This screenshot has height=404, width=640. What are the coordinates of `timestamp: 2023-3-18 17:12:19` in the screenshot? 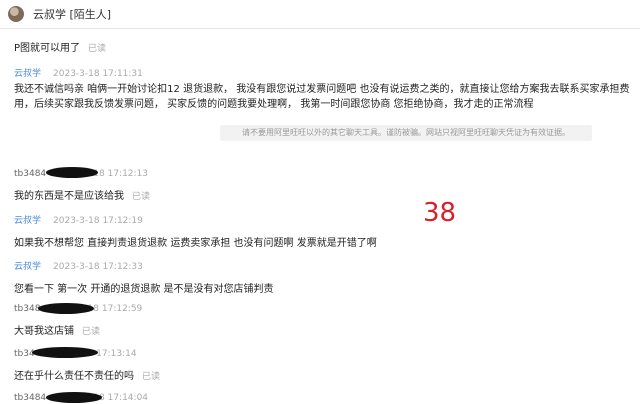 It's located at (98, 221).